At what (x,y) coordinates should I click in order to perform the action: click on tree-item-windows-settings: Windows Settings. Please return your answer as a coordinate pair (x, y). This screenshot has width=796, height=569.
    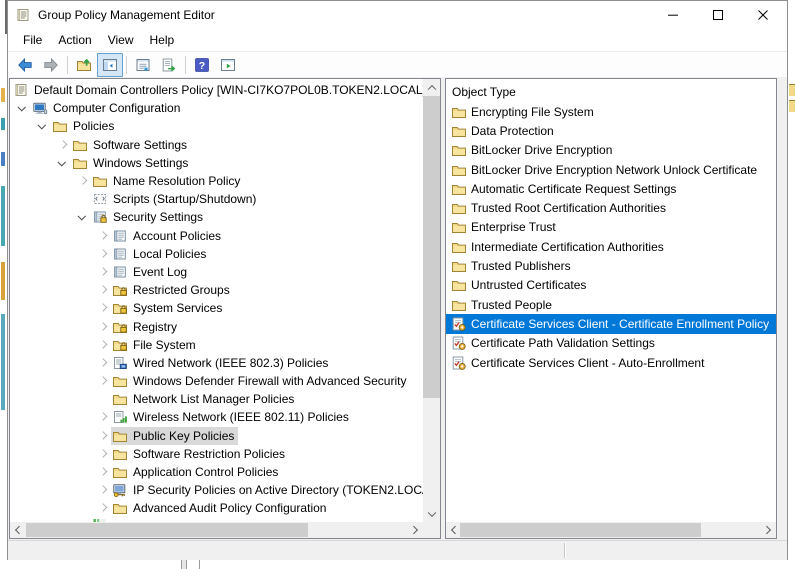
    Looking at the image, I should click on (216, 163).